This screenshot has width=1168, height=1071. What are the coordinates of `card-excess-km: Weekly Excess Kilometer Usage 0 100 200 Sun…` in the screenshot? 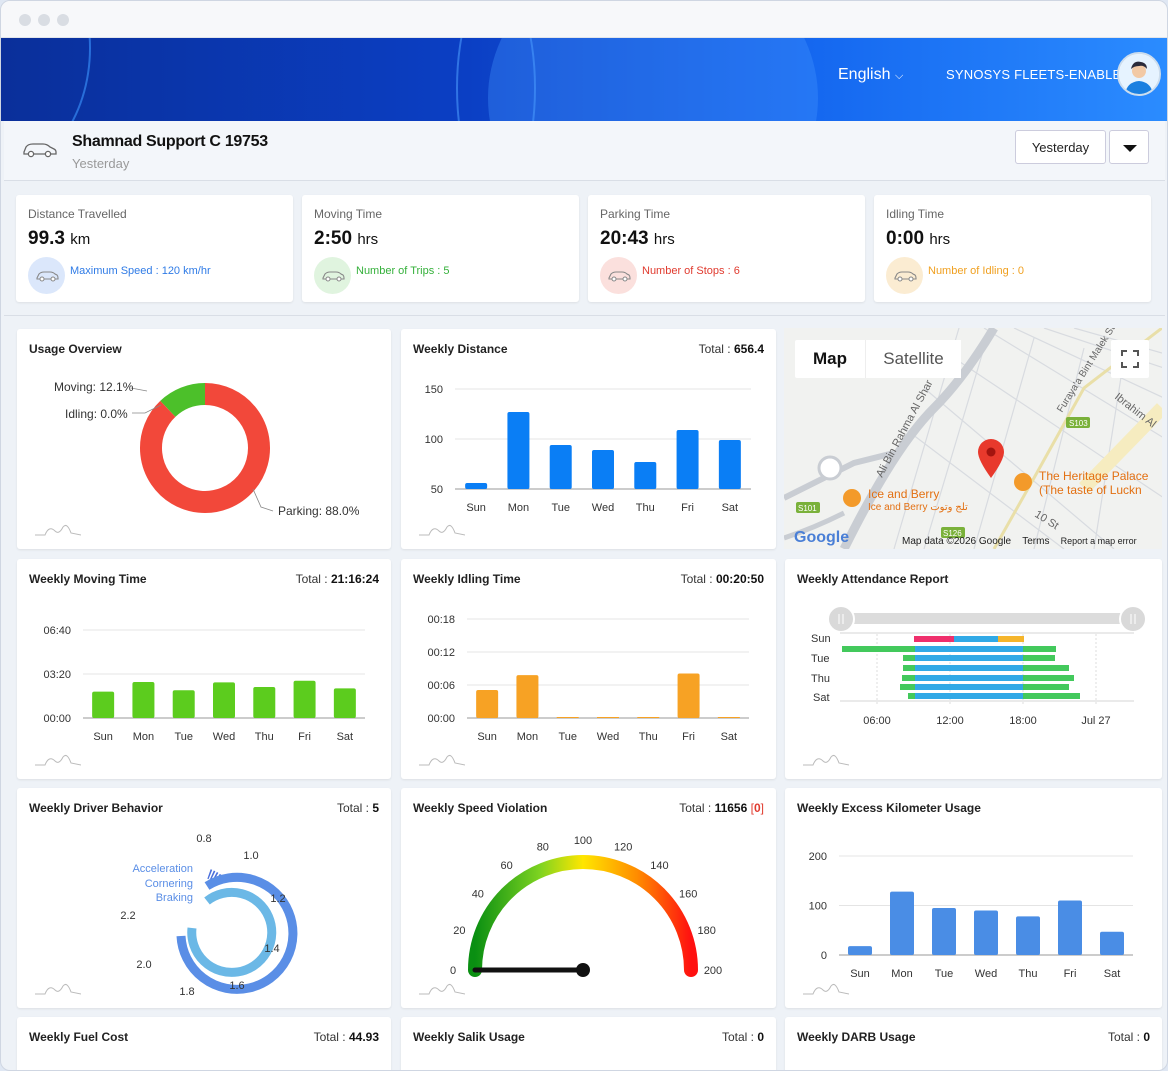 It's located at (973, 898).